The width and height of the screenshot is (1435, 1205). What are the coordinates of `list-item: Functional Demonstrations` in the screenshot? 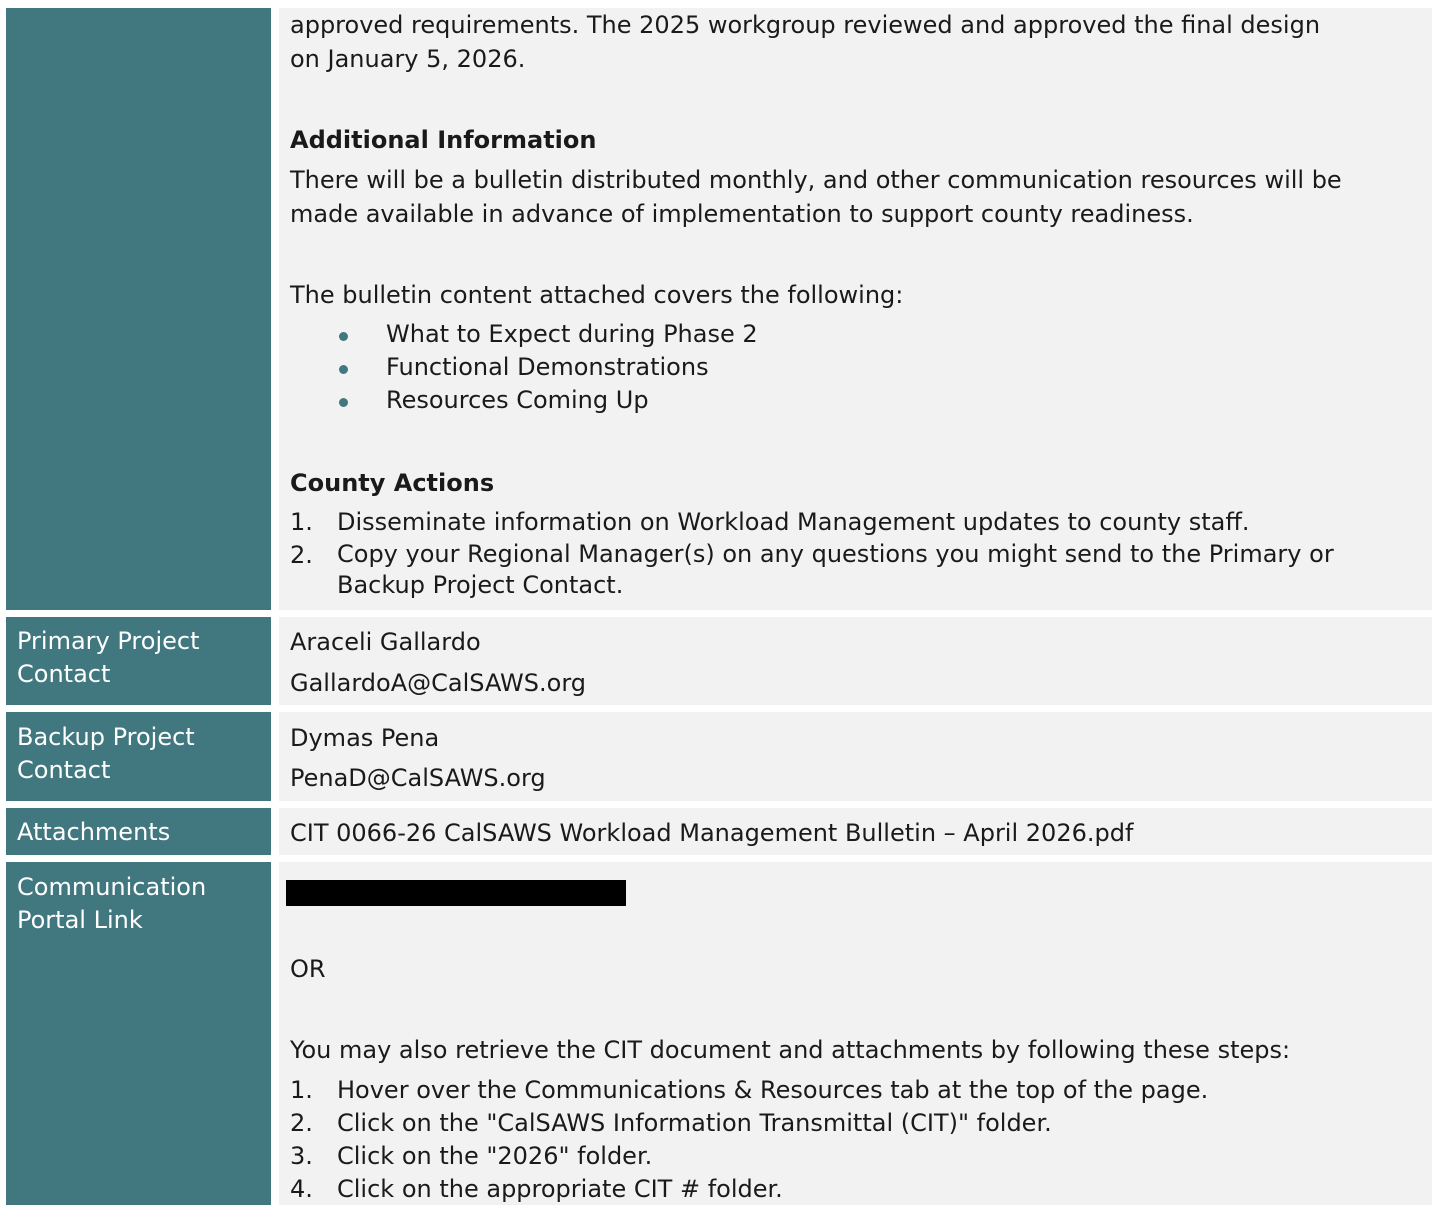 It's located at (524, 367).